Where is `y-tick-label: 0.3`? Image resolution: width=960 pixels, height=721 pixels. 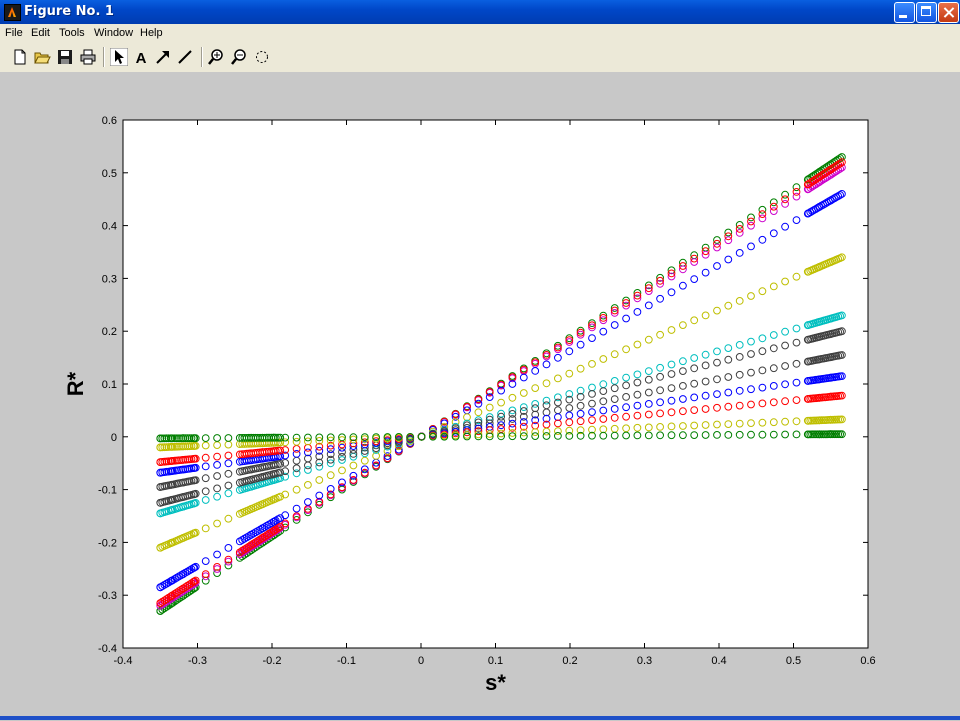 y-tick-label: 0.3 is located at coordinates (109, 279).